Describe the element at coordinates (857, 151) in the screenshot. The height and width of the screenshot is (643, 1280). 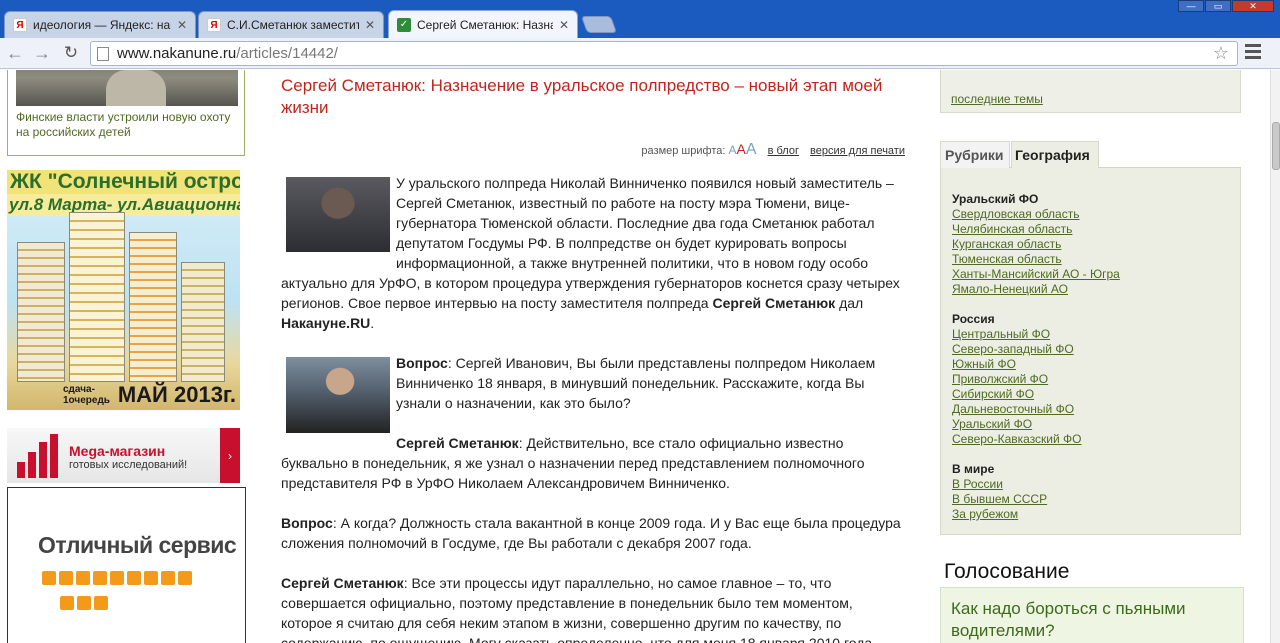
I see `print-version-link: версия для печати` at that location.